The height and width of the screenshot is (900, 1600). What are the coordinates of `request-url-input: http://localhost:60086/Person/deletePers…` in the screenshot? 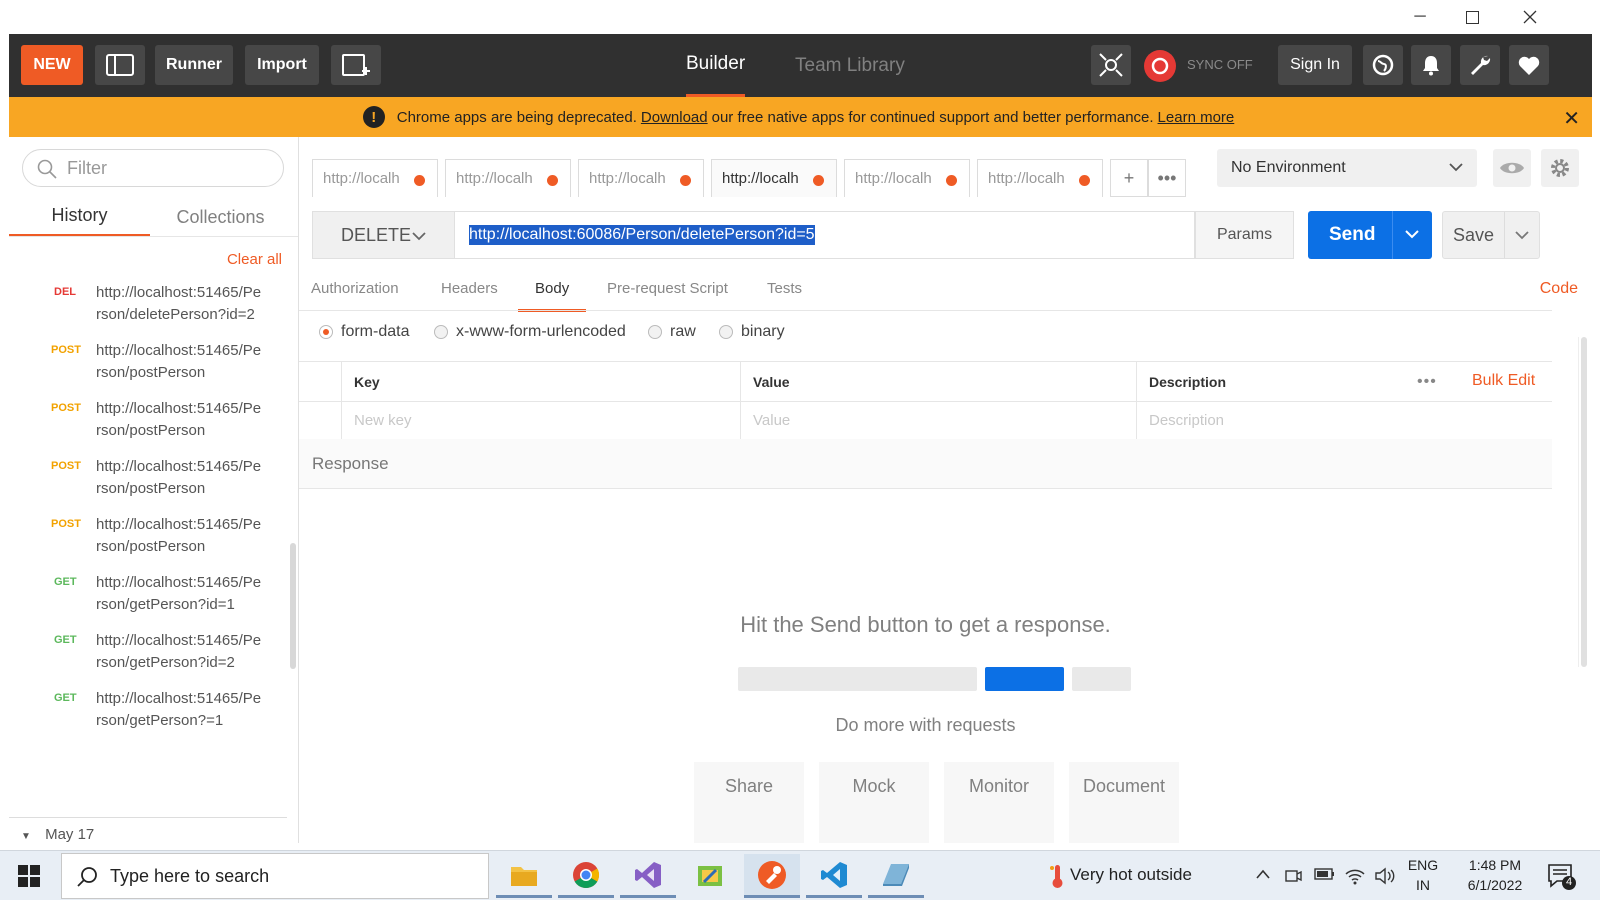 It's located at (825, 235).